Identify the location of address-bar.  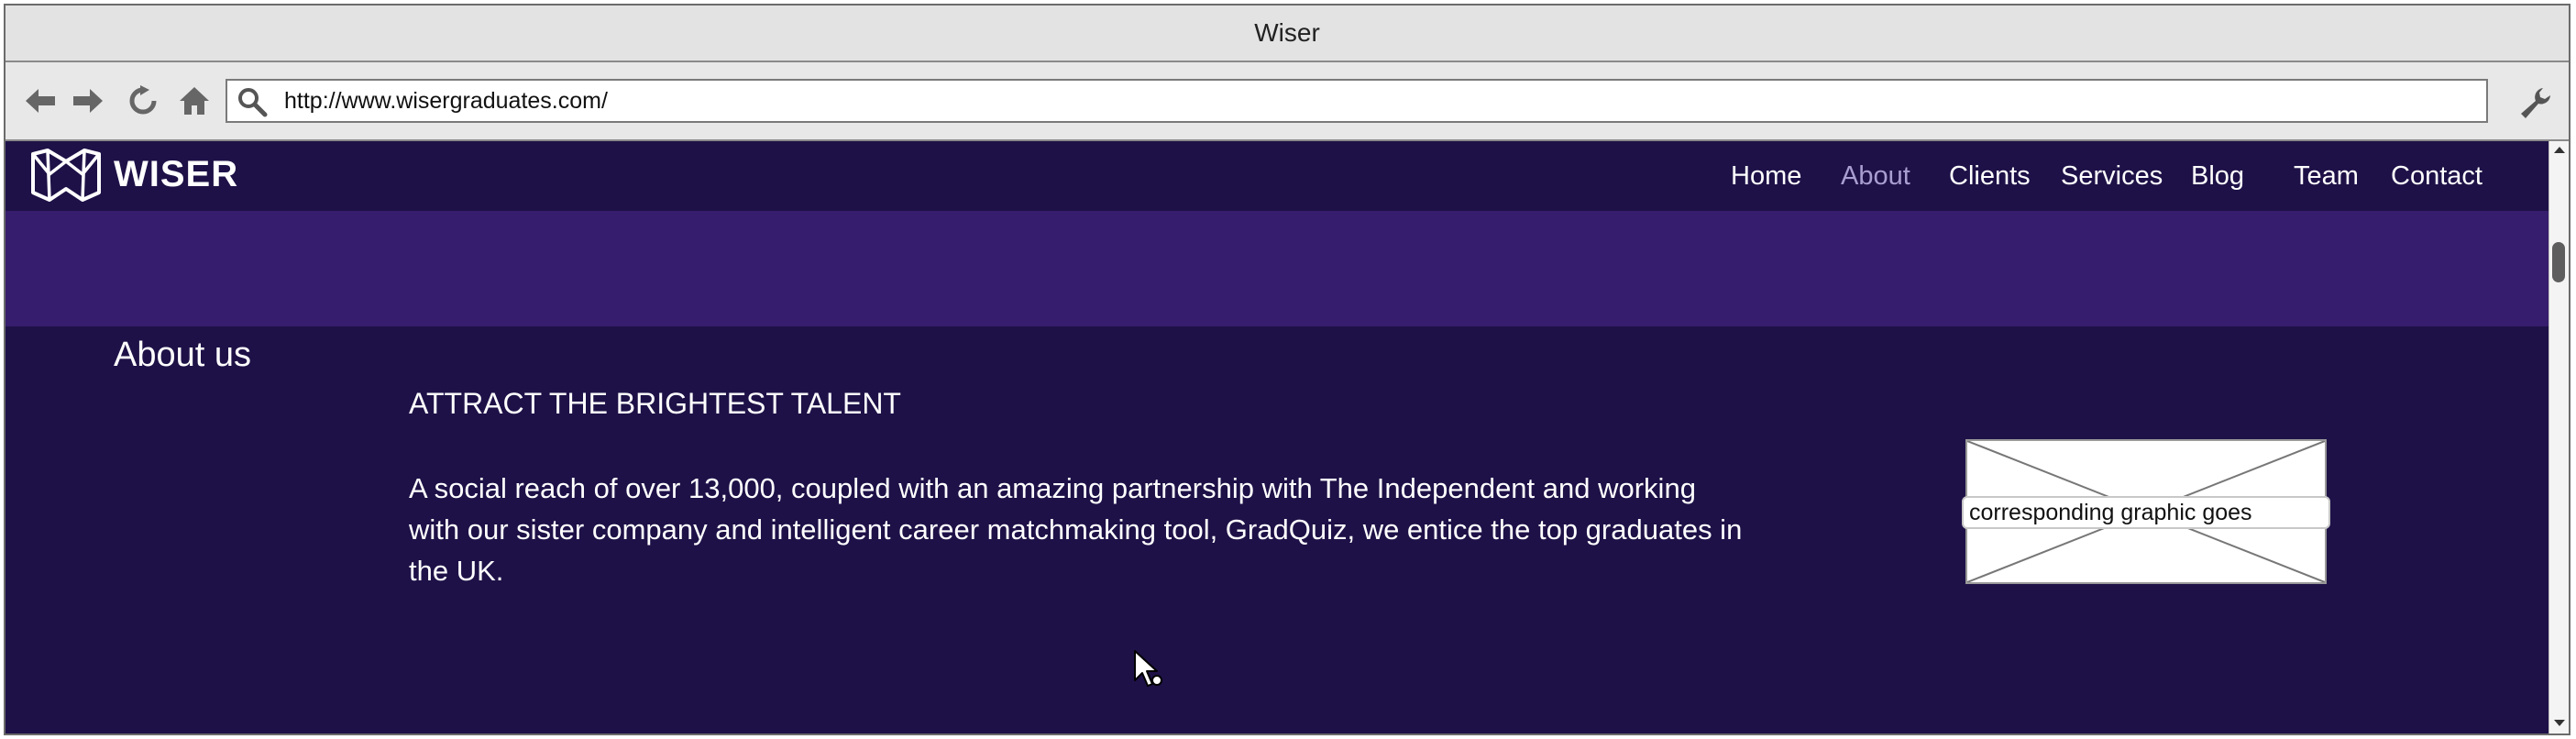
(1357, 101).